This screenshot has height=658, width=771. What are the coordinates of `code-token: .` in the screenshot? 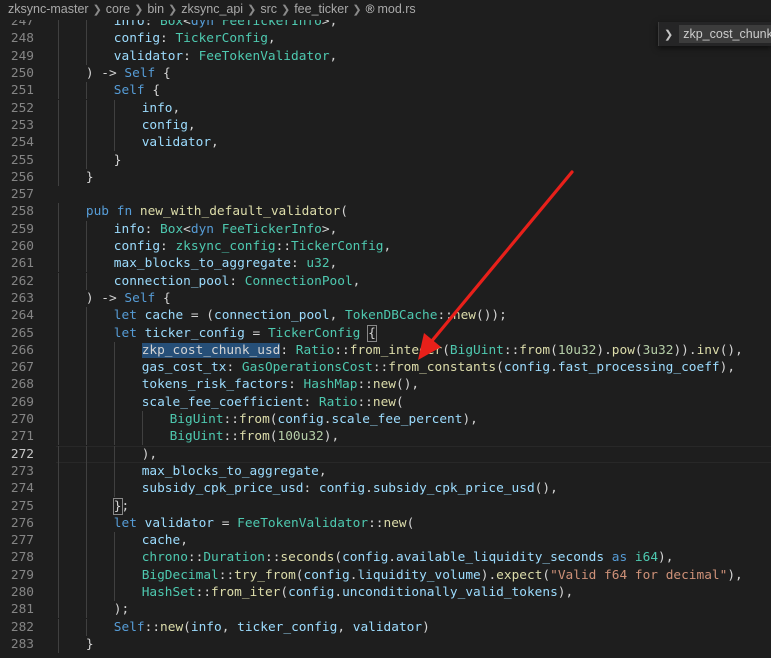 It's located at (392, 558).